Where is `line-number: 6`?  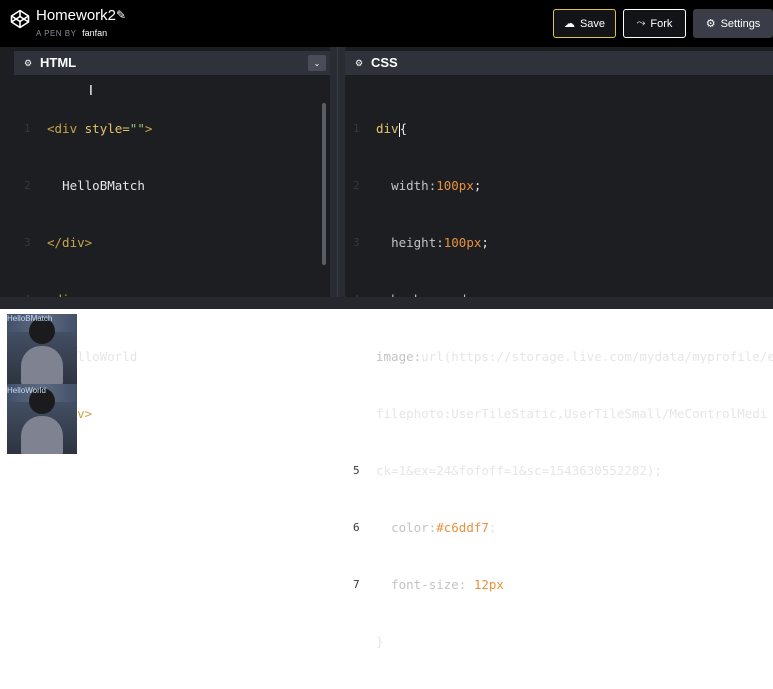
line-number: 6 is located at coordinates (356, 527).